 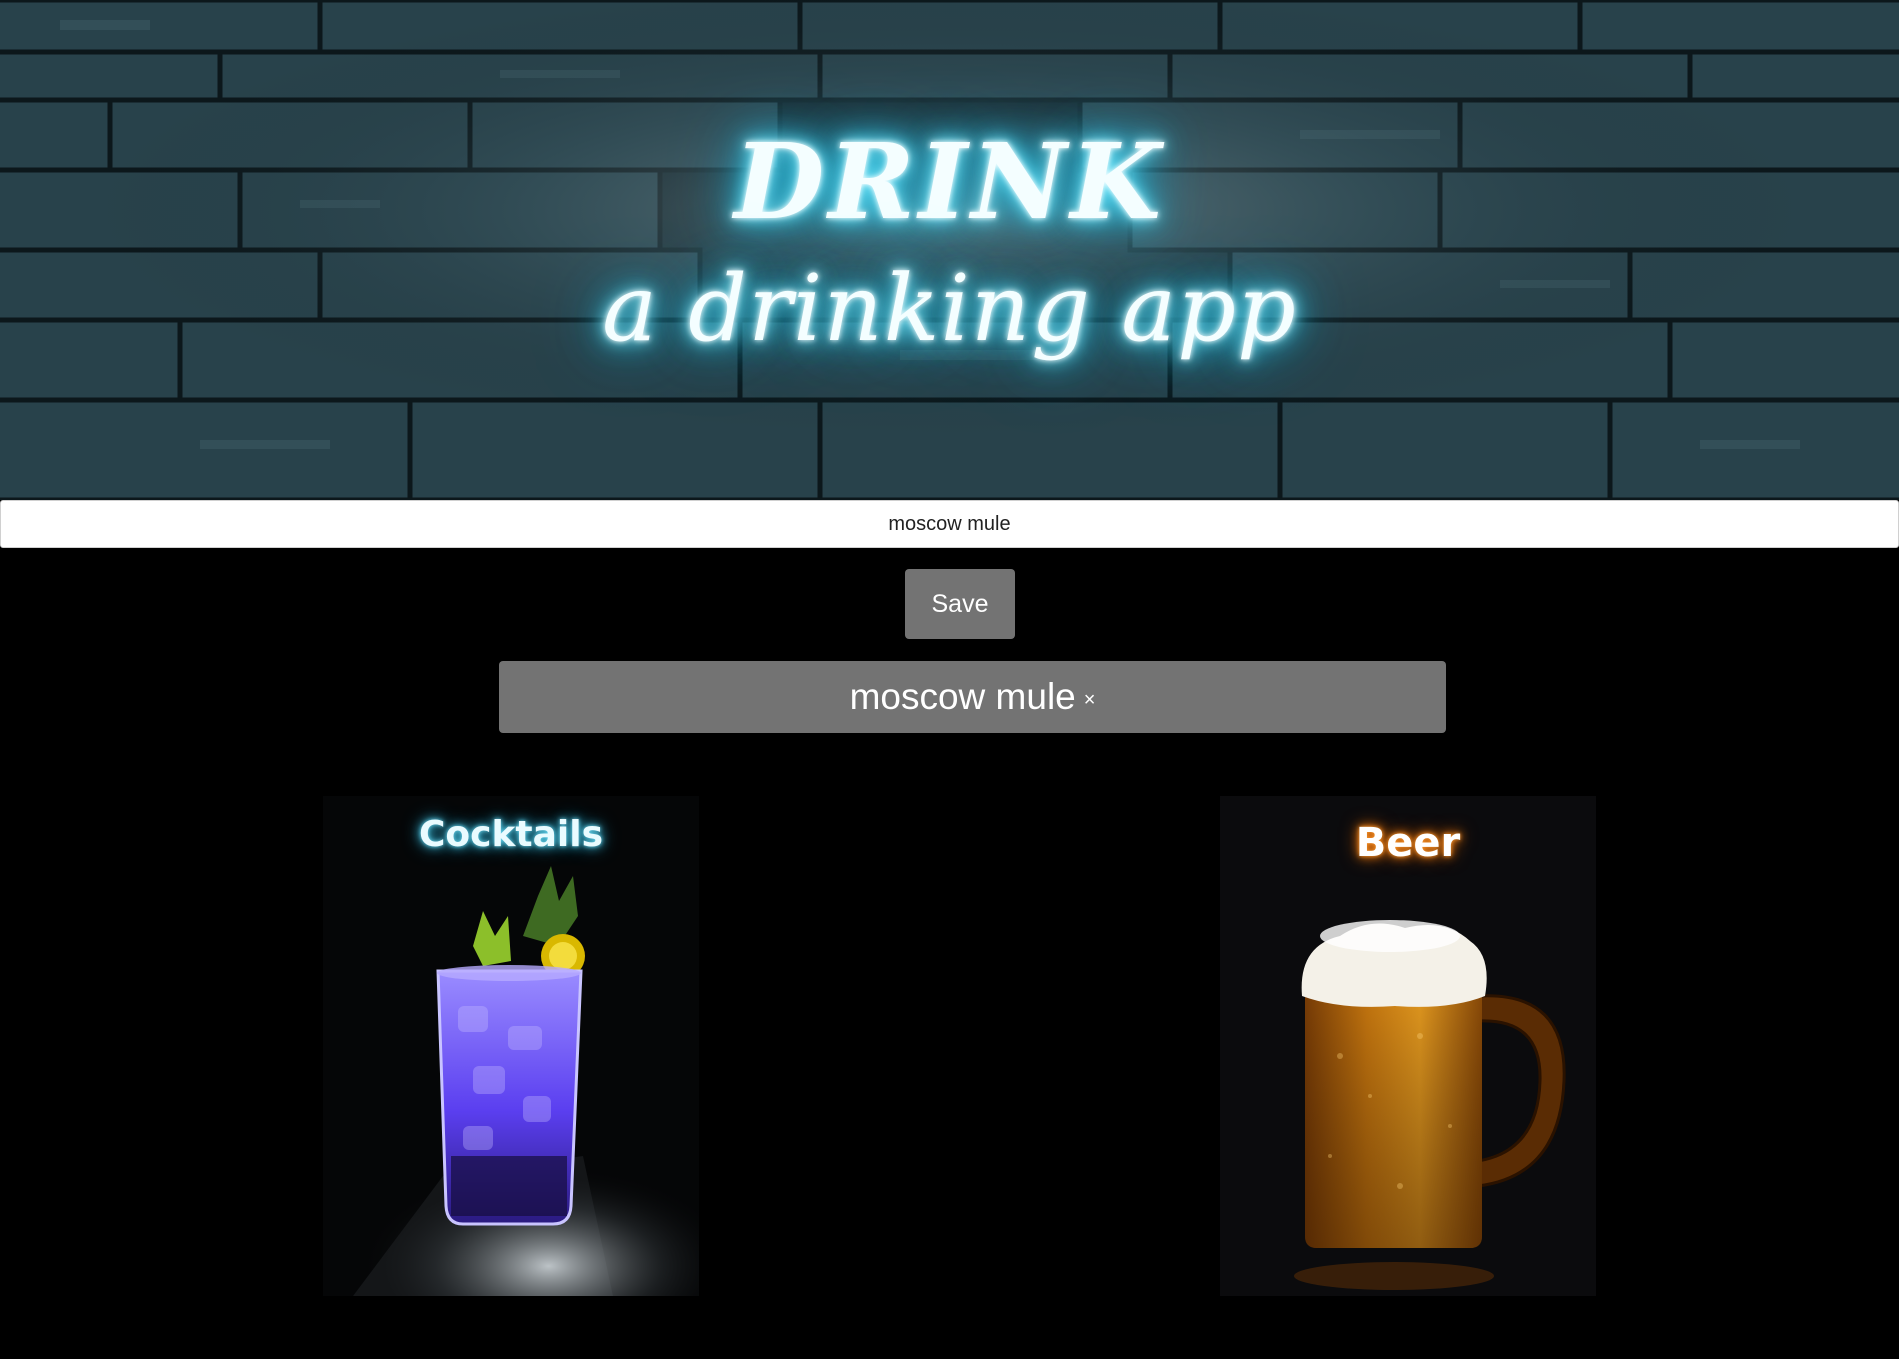 I want to click on saved-drink-label: moscow mule, so click(x=962, y=696).